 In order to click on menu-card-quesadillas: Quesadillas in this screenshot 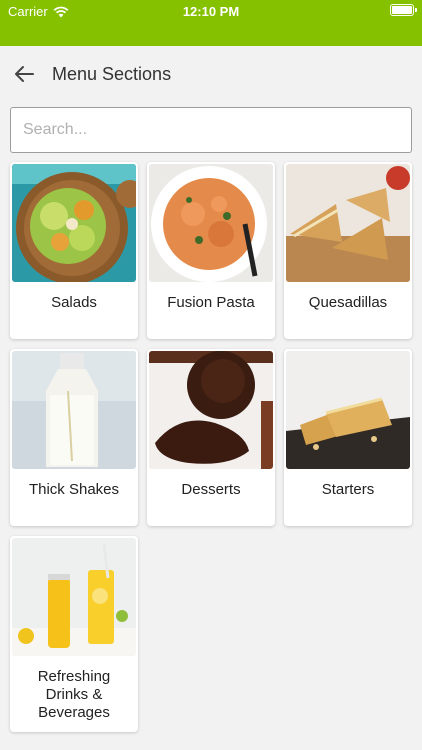, I will do `click(348, 250)`.